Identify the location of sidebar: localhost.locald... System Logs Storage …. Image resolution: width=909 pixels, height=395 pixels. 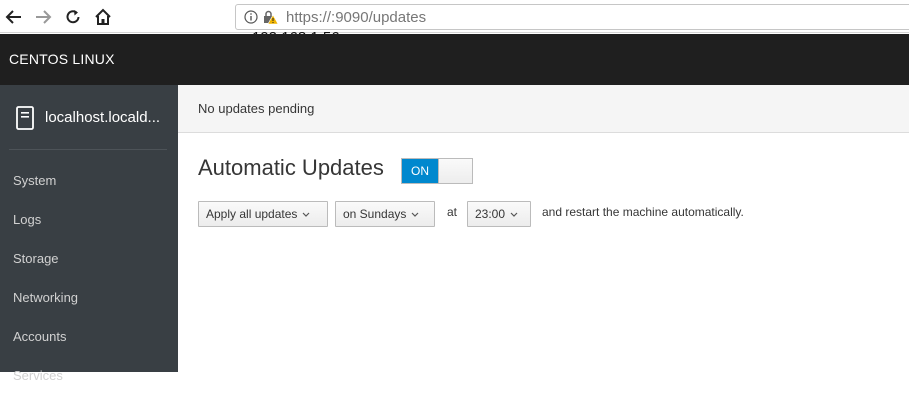
(89, 234).